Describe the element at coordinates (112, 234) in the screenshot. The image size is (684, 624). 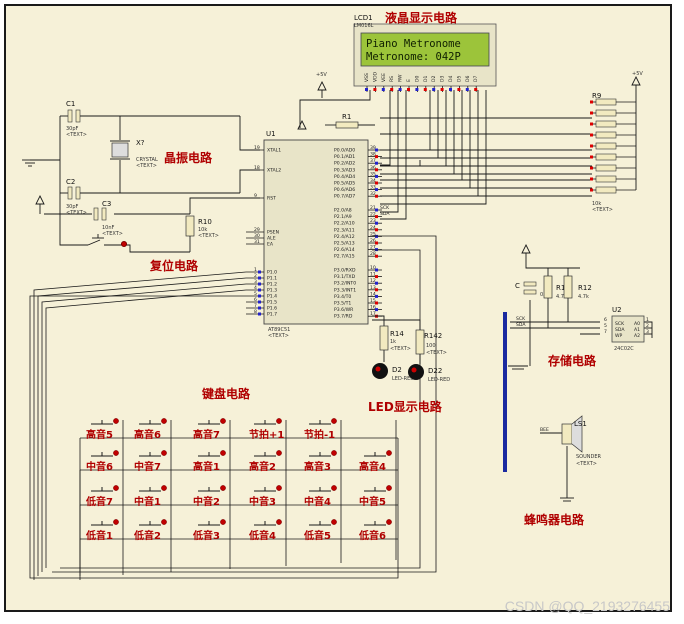
I see `c3-text: <TEXT>` at that location.